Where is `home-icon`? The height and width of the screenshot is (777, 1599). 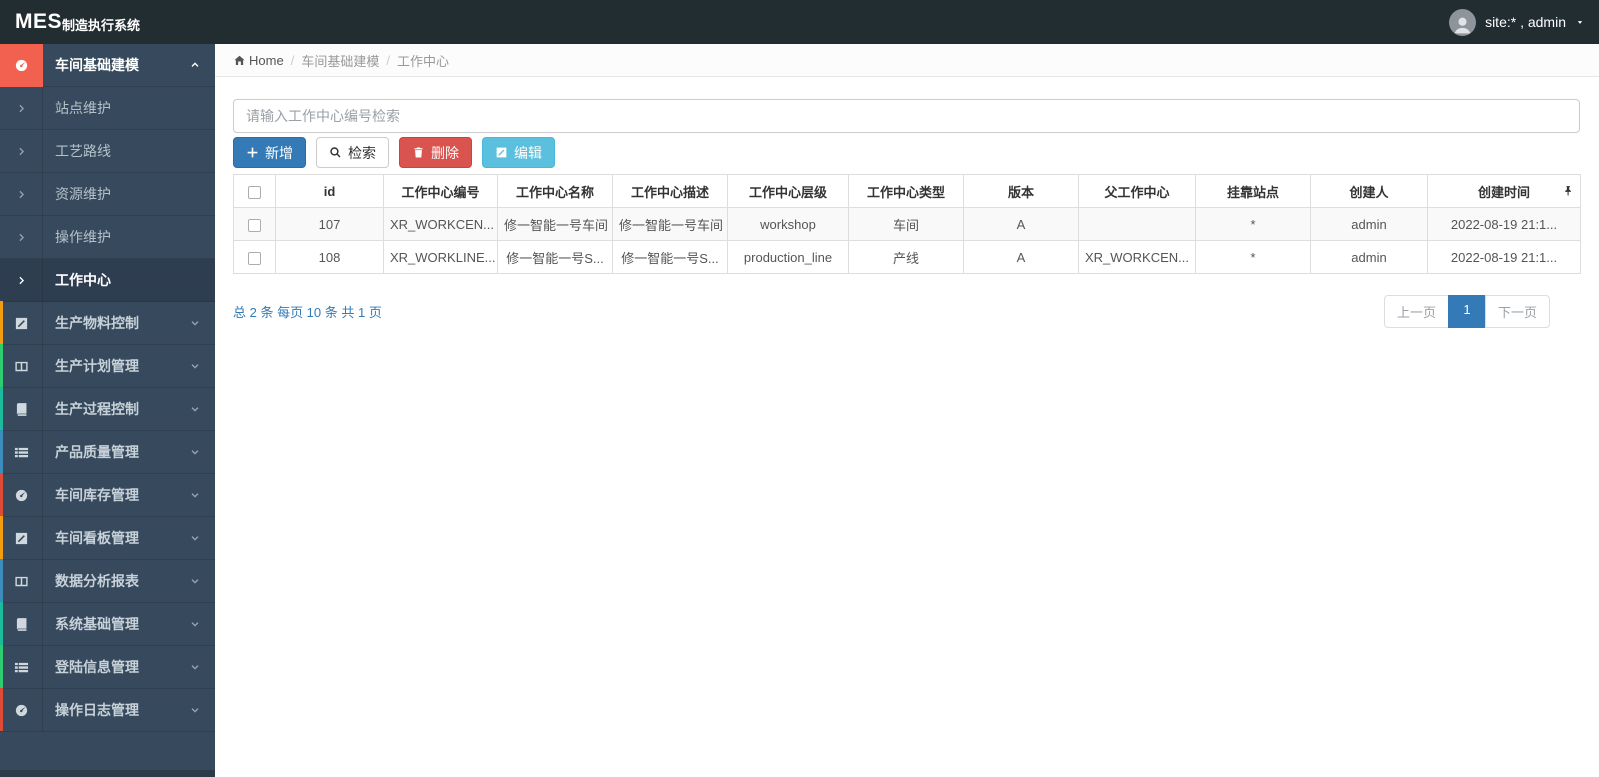 home-icon is located at coordinates (239, 60).